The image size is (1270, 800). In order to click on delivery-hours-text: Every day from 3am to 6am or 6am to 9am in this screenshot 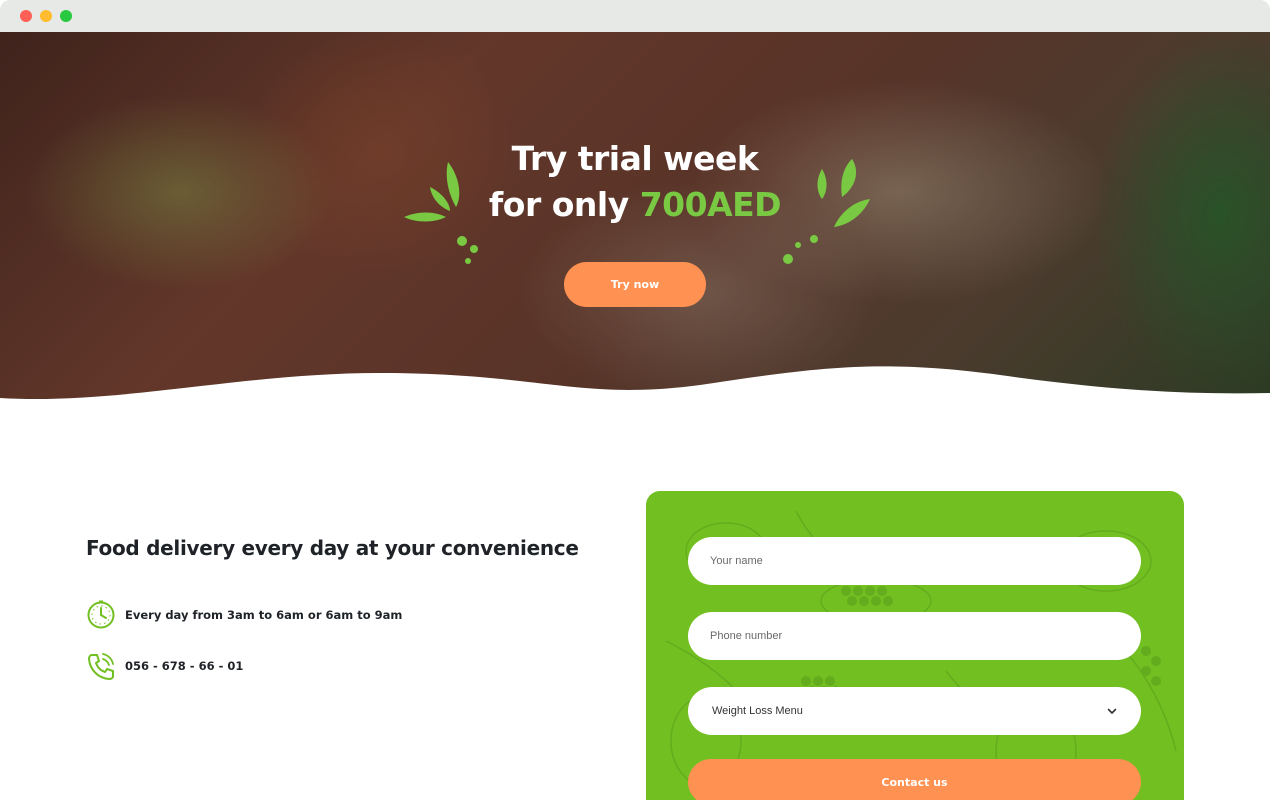, I will do `click(264, 615)`.